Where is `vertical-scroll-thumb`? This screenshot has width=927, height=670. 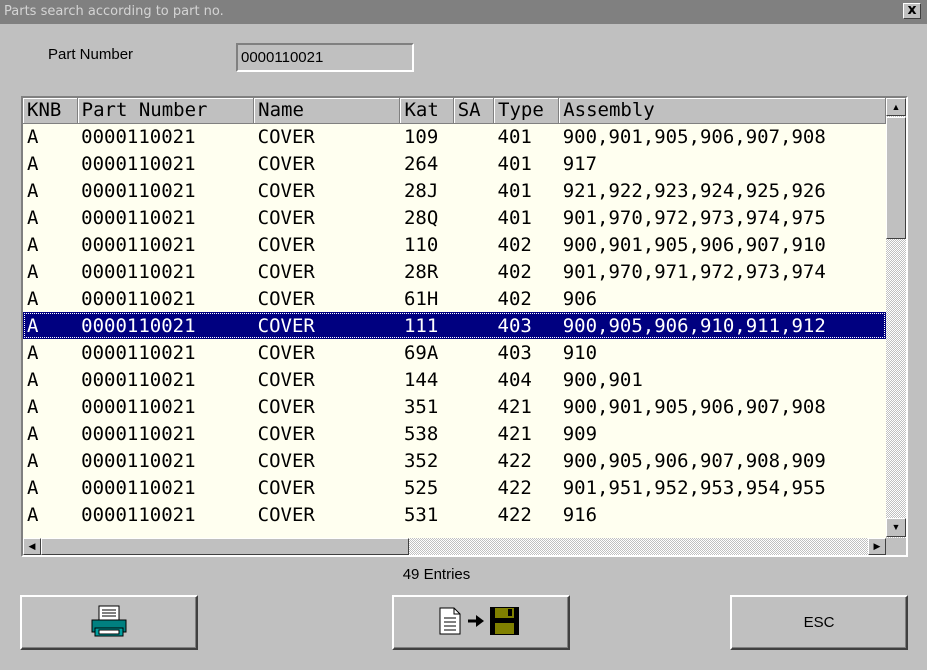
vertical-scroll-thumb is located at coordinates (896, 178).